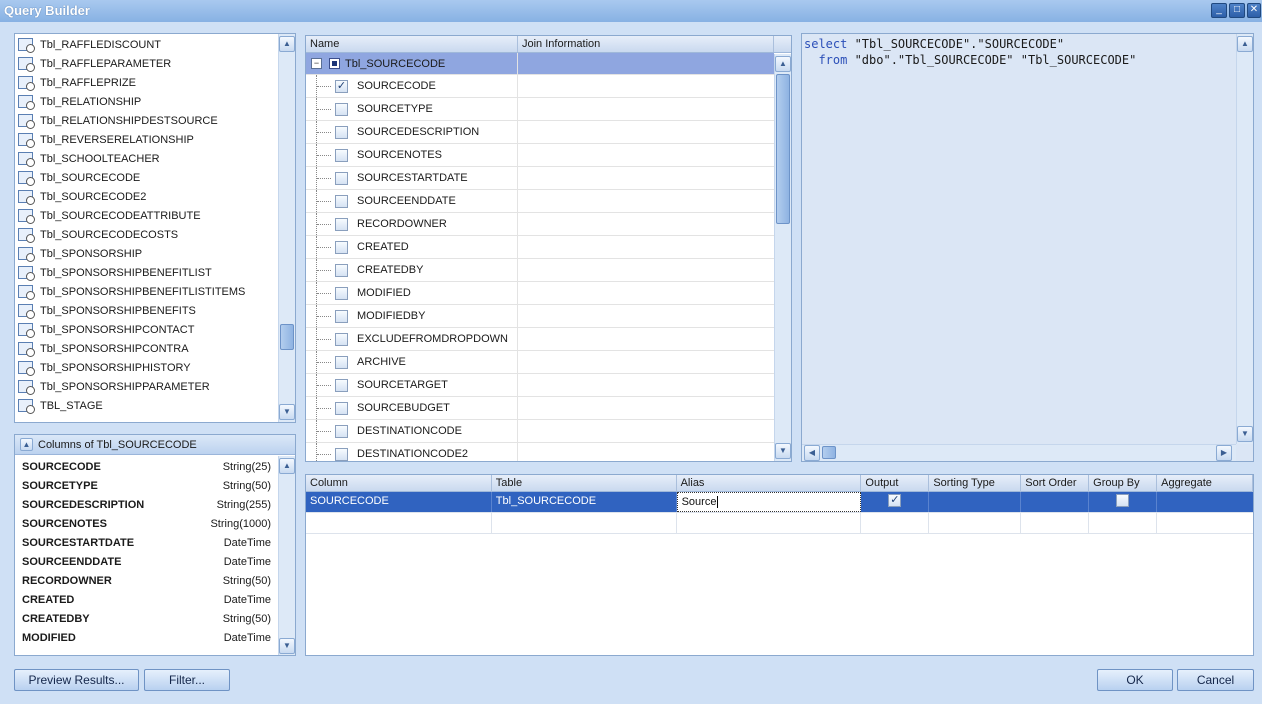 The height and width of the screenshot is (704, 1262). I want to click on table-list-item: Tbl_RELATIONSHIP, so click(155, 101).